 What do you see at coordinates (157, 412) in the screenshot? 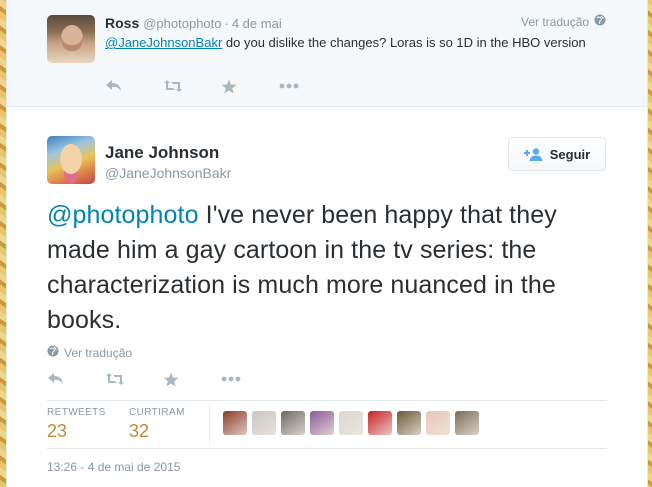
I see `favorites-label: CURTIRAM` at bounding box center [157, 412].